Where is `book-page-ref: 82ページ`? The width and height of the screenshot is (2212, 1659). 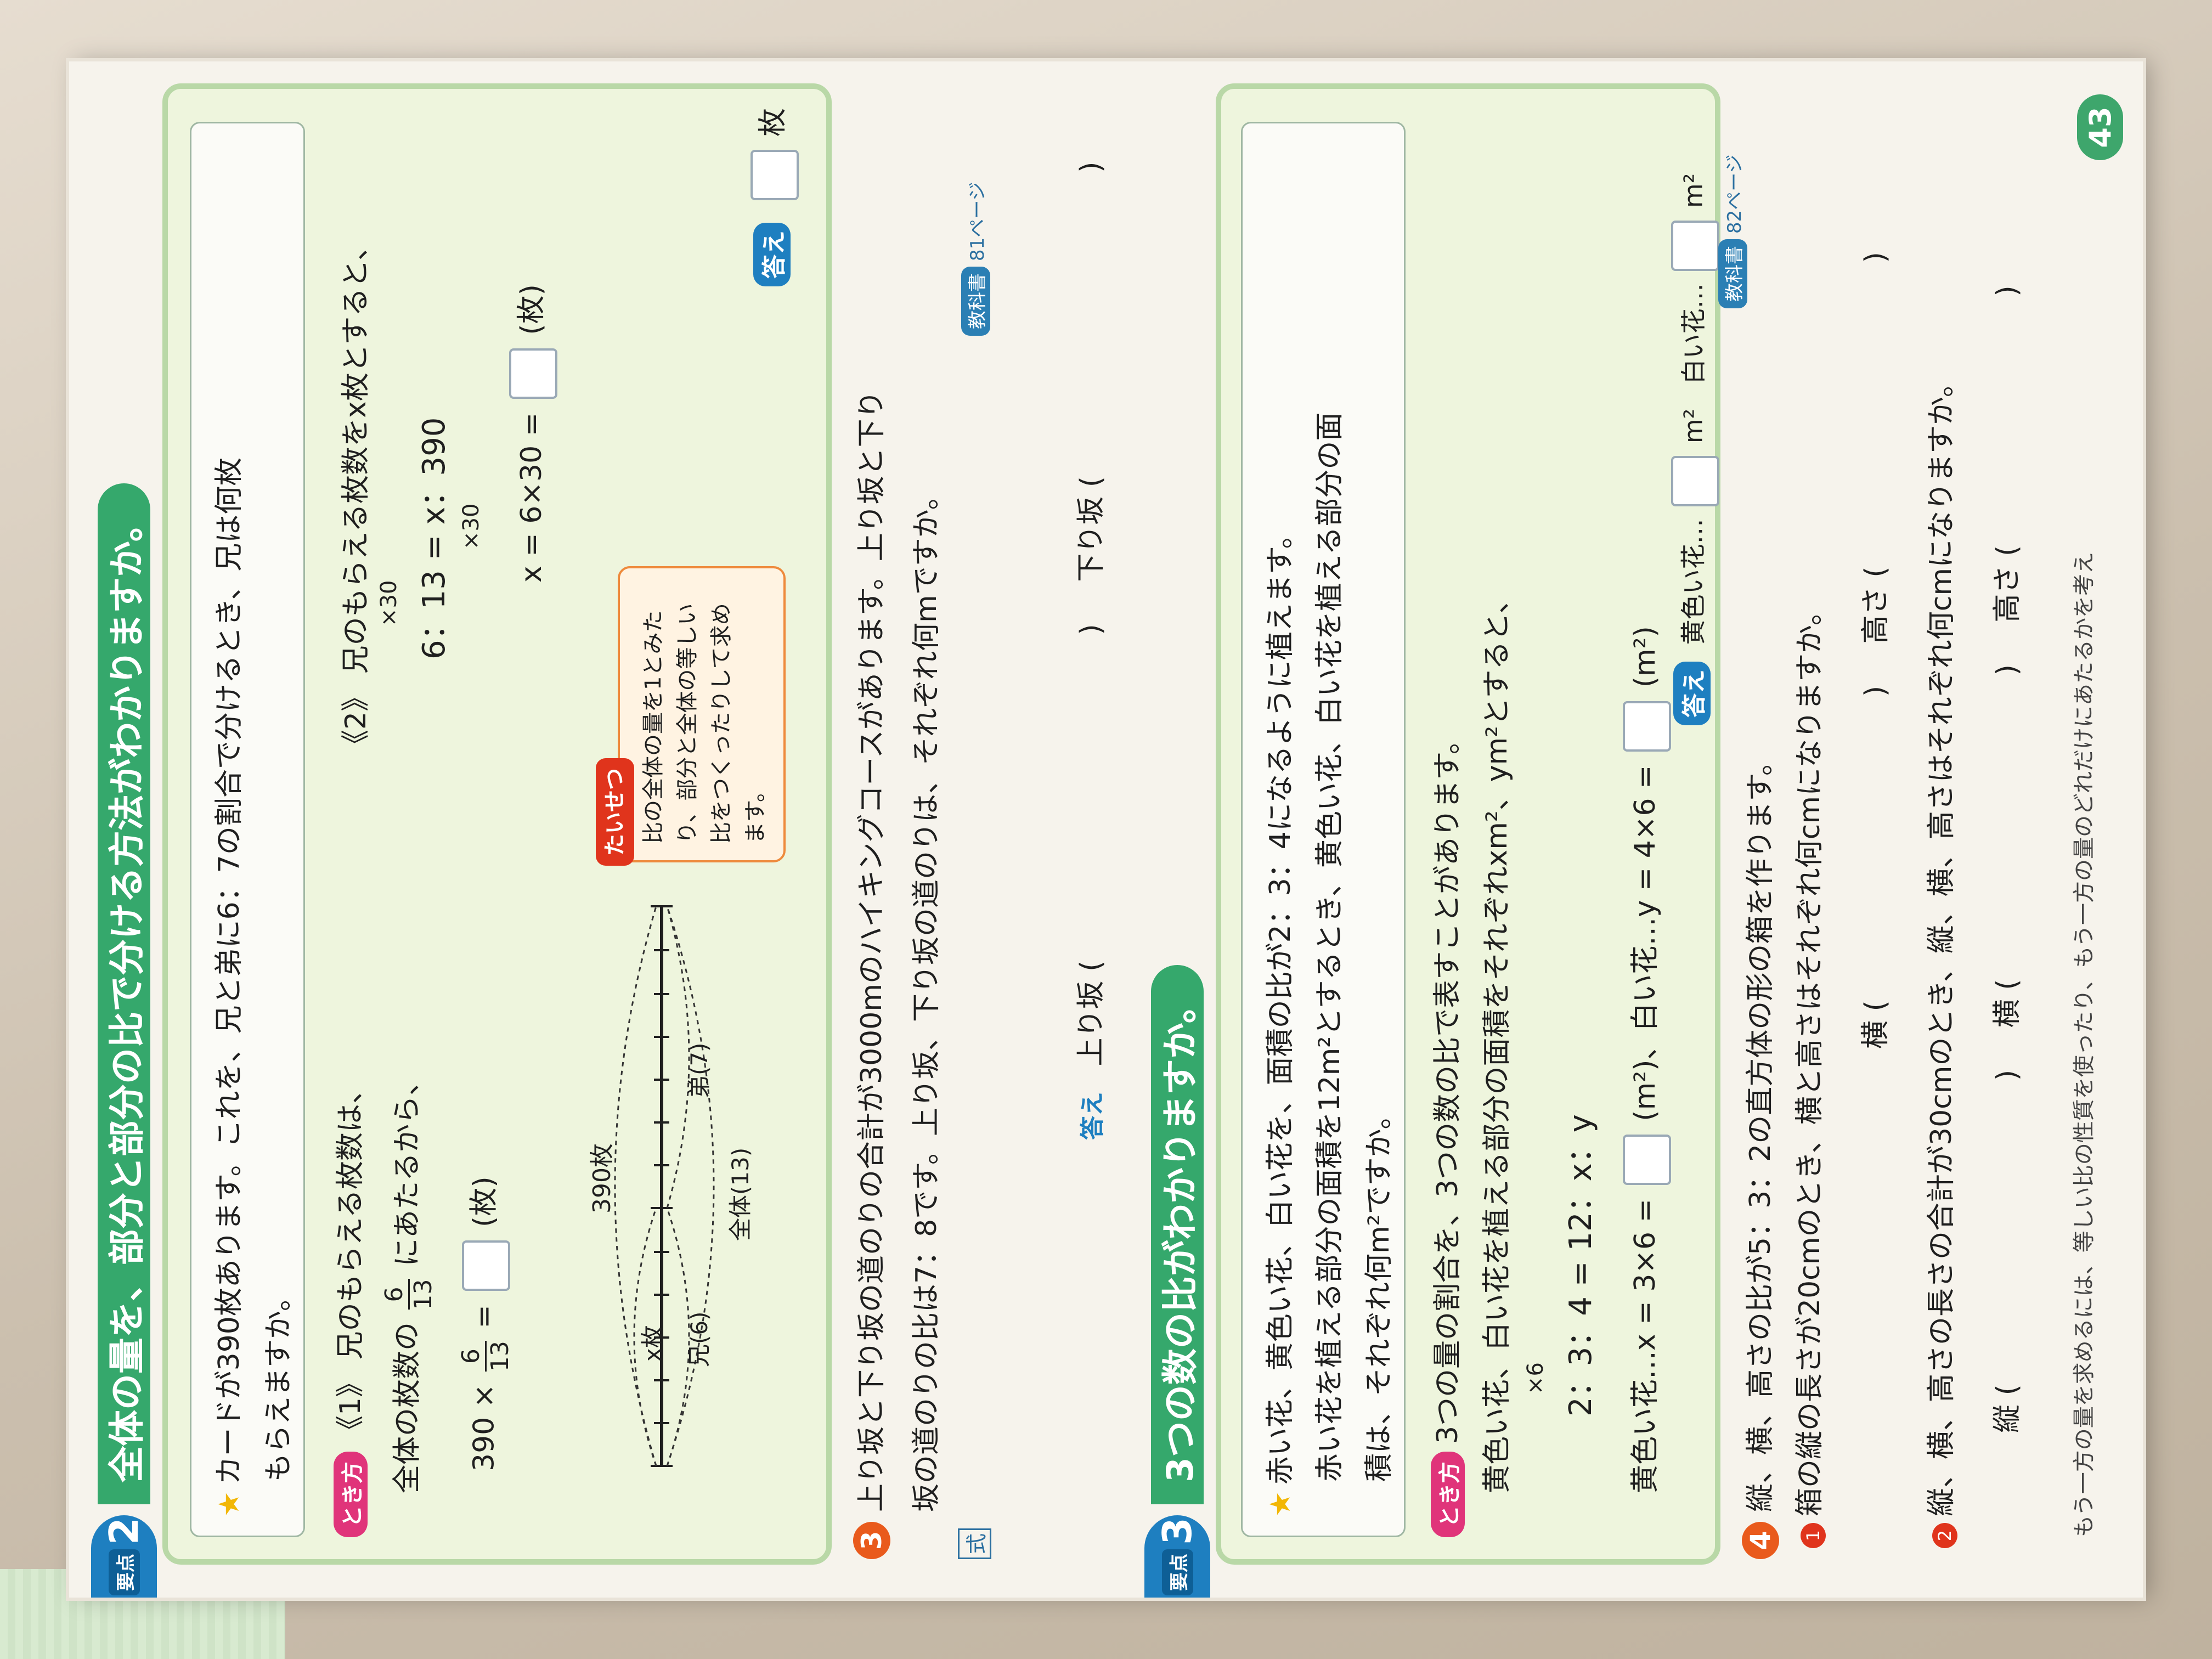 book-page-ref: 82ページ is located at coordinates (1735, 194).